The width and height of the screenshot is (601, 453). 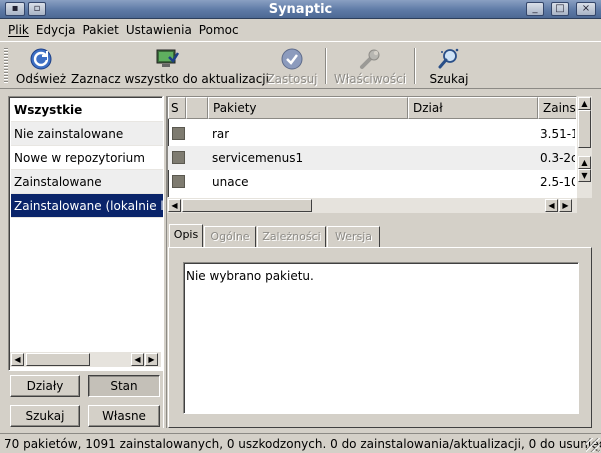 I want to click on tab-version: Wersja, so click(x=353, y=237).